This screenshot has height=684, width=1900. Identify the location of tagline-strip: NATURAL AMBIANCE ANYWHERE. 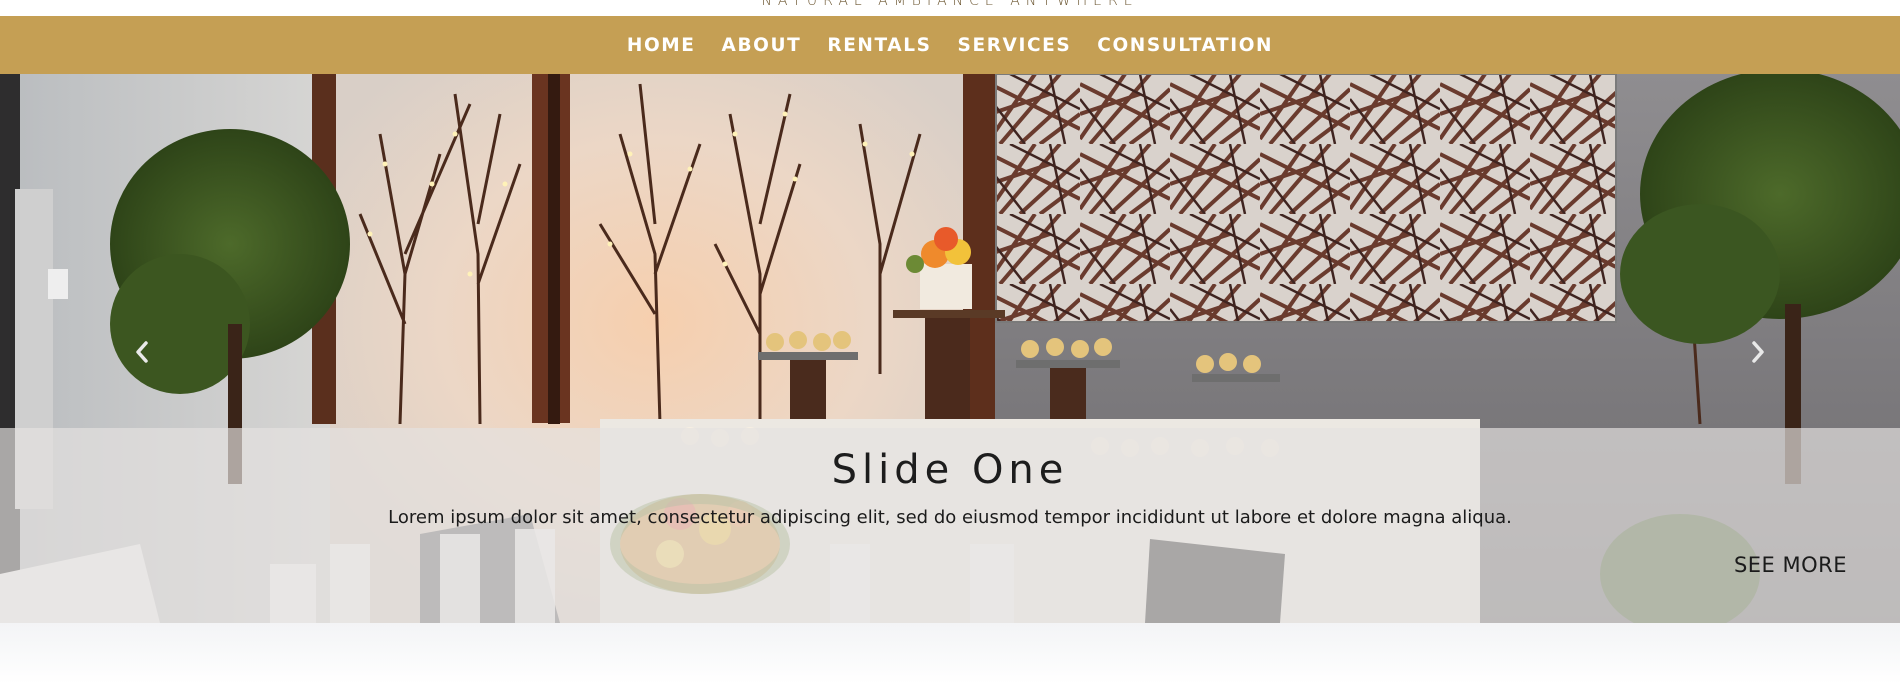
(950, 8).